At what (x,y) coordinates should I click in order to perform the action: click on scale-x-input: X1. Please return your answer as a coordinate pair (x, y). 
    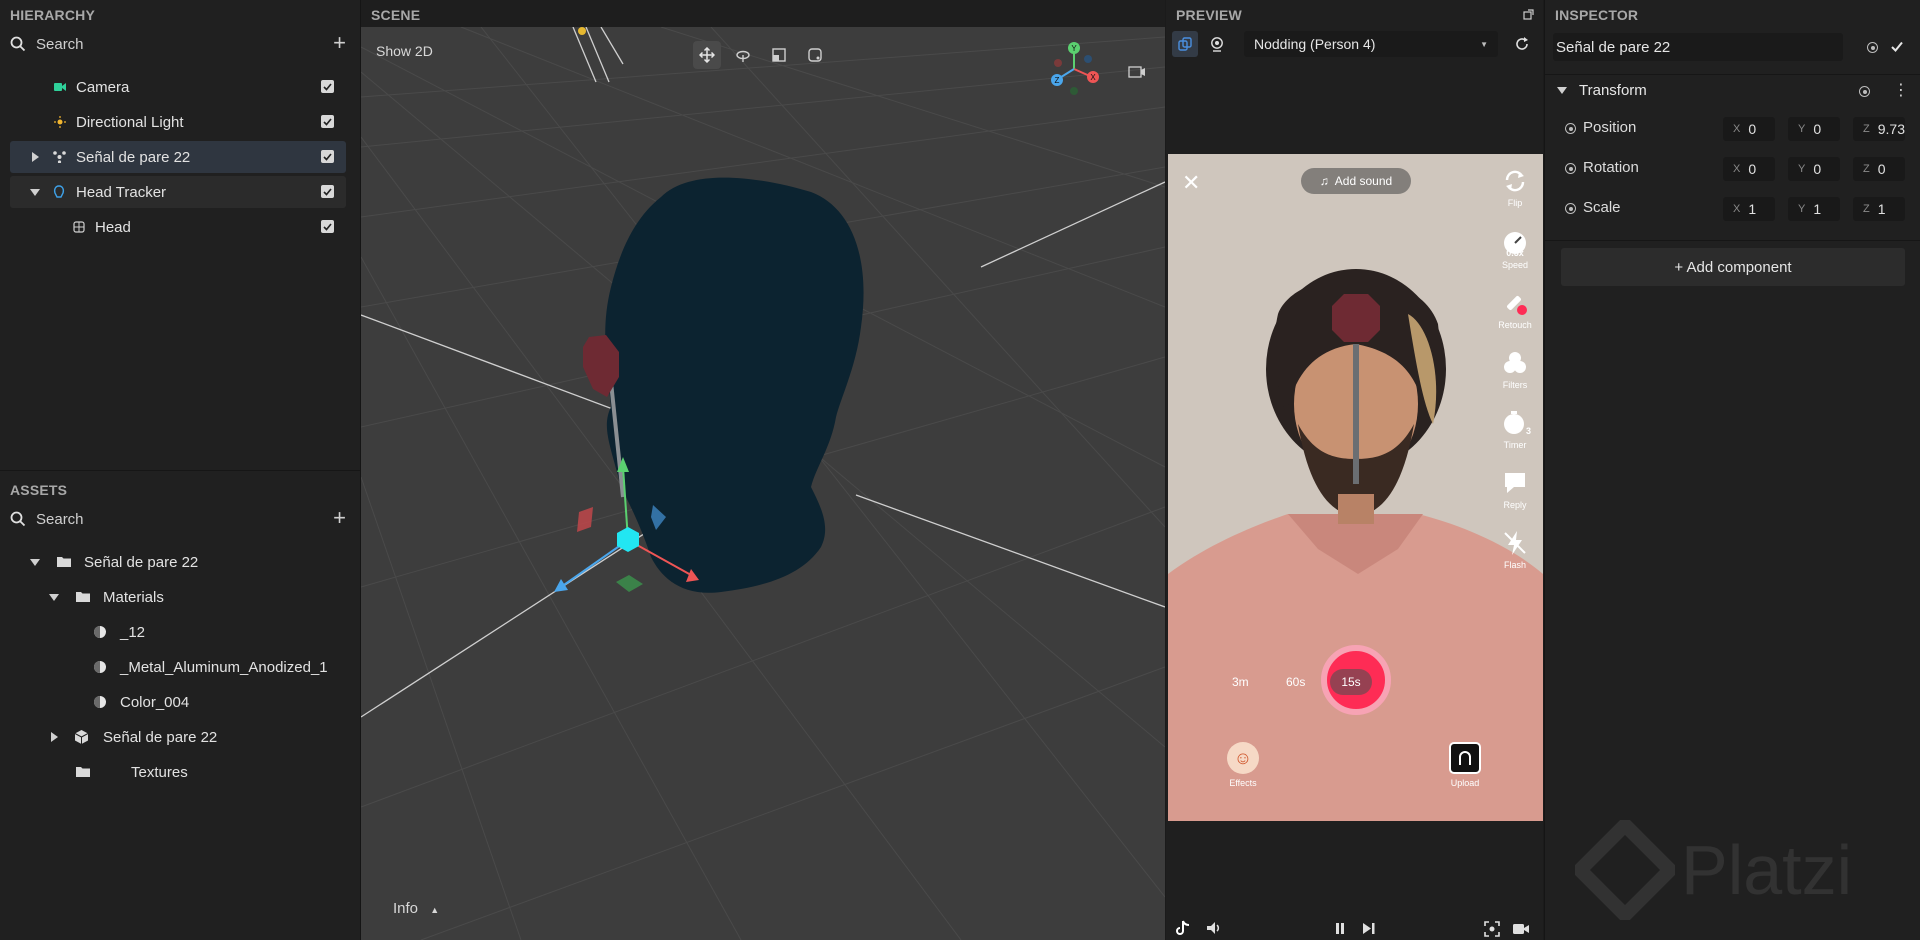
    Looking at the image, I should click on (1749, 209).